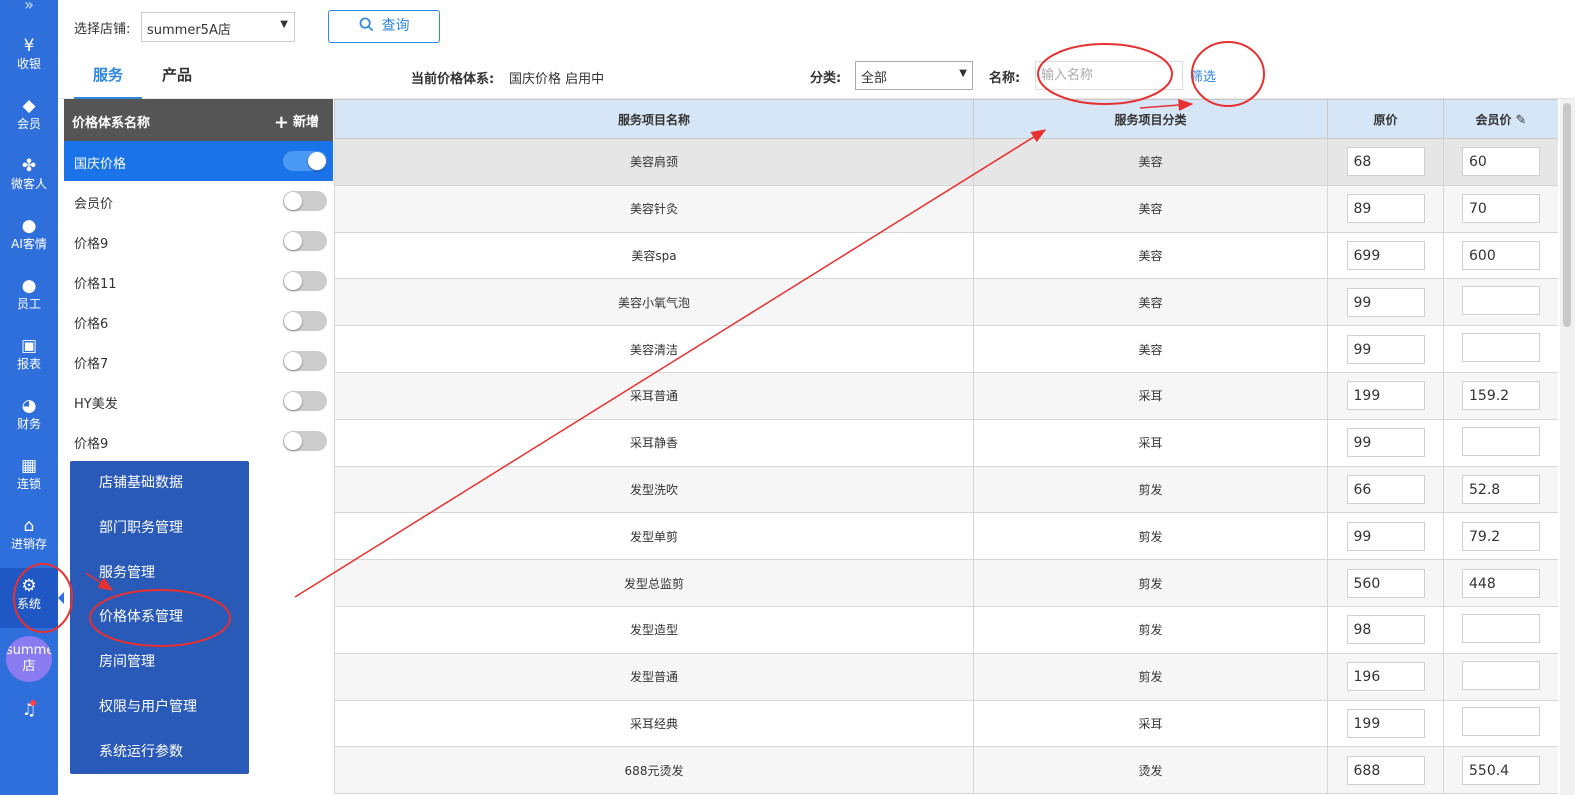 This screenshot has height=795, width=1575. Describe the element at coordinates (946, 536) in the screenshot. I see `table-row: 发型单剪 剪发 99 79.2` at that location.